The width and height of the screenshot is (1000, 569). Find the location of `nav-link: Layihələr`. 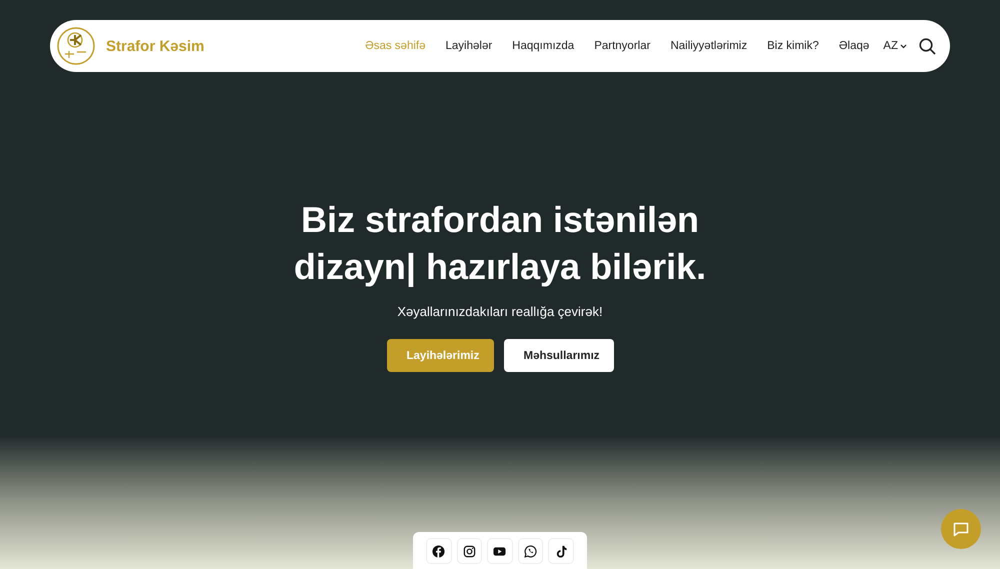

nav-link: Layihələr is located at coordinates (469, 46).